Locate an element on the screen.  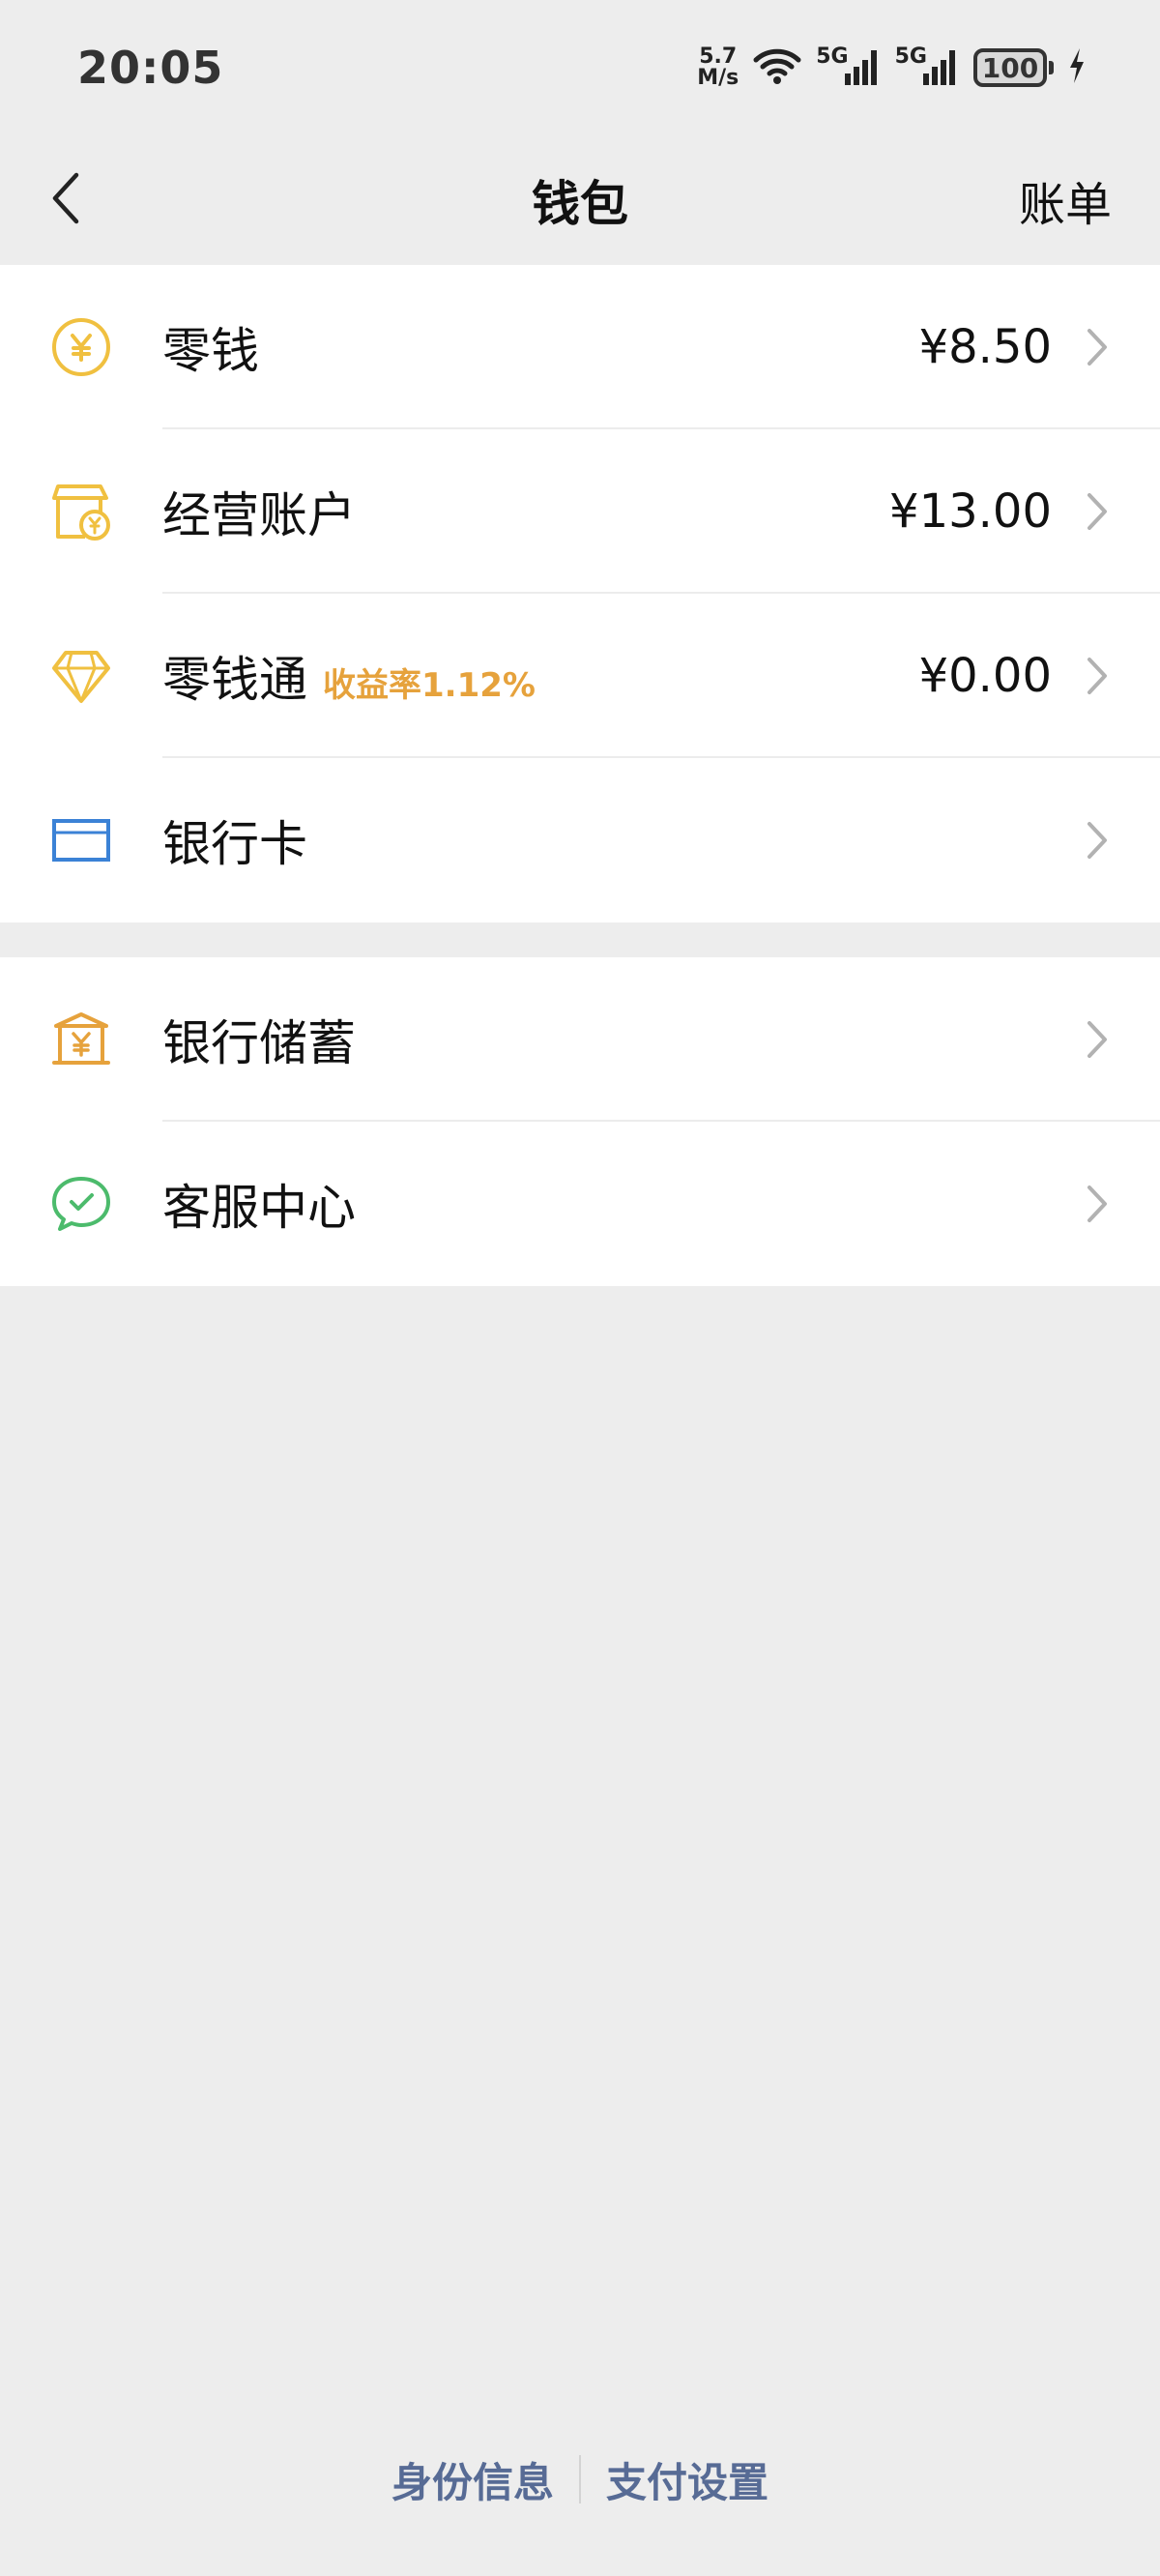
list-item-label-group: 零钱通 收益率1.12% is located at coordinates (349, 676).